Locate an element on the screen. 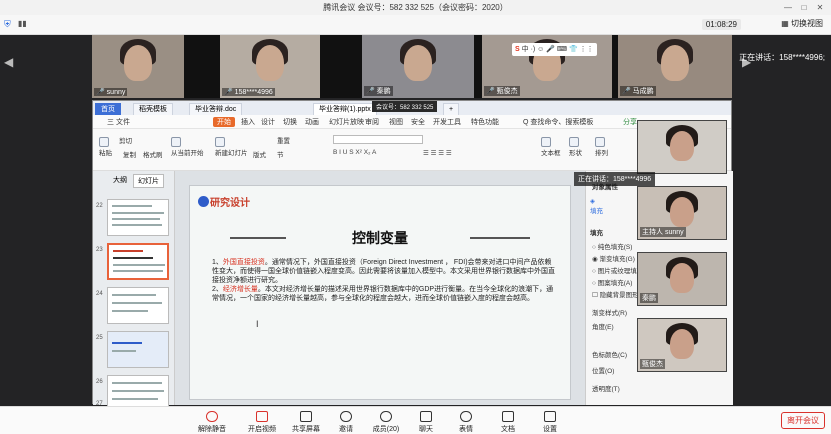 This screenshot has width=831, height=434. font-format-icons: B I U S X² X₂ A is located at coordinates (354, 152).